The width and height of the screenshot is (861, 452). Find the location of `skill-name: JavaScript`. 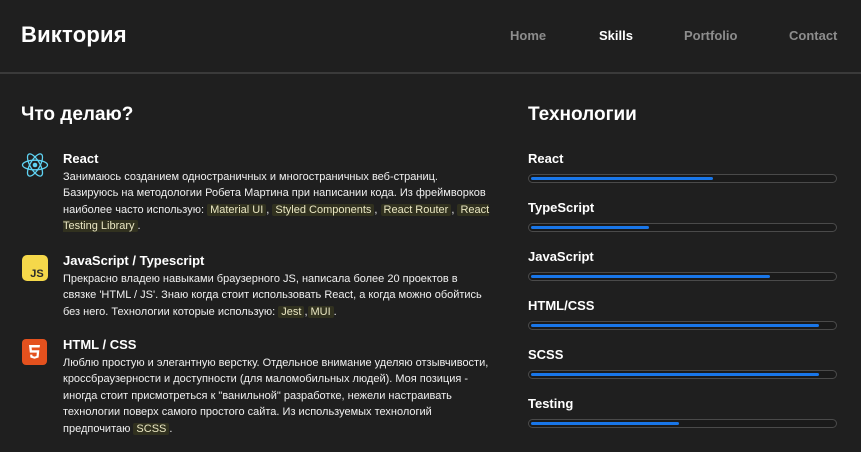

skill-name: JavaScript is located at coordinates (561, 256).